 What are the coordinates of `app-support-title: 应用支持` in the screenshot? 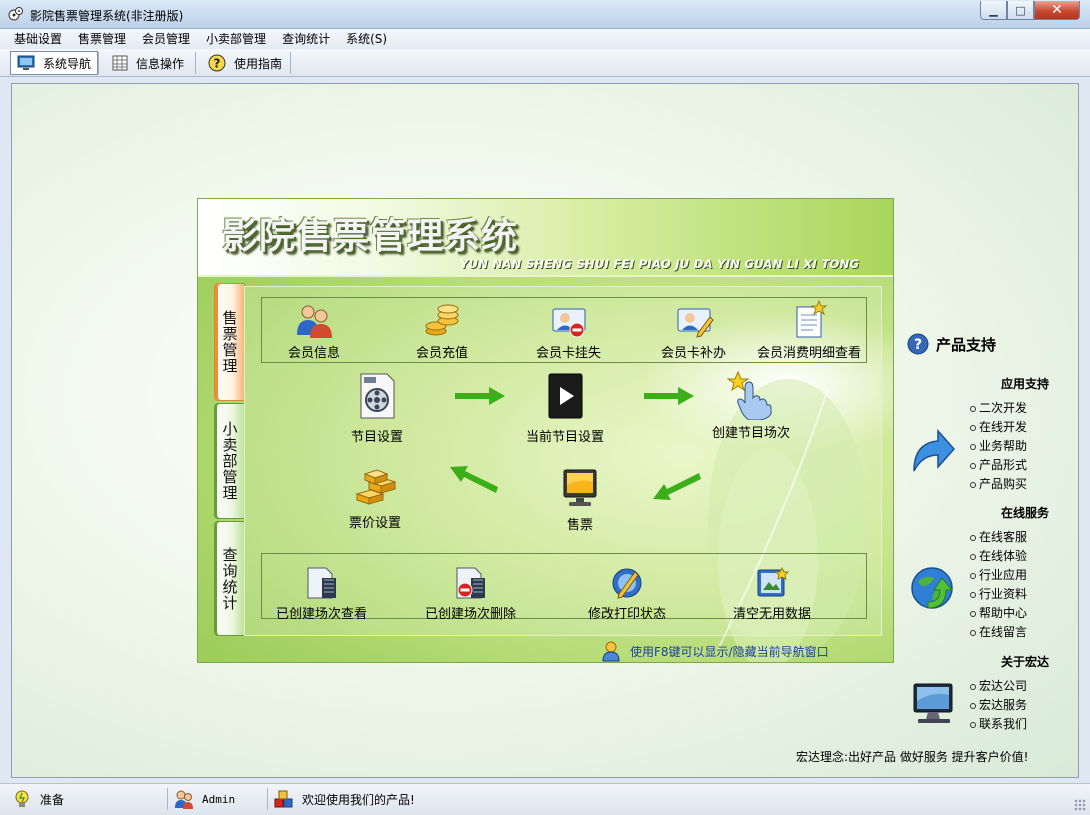 It's located at (1025, 384).